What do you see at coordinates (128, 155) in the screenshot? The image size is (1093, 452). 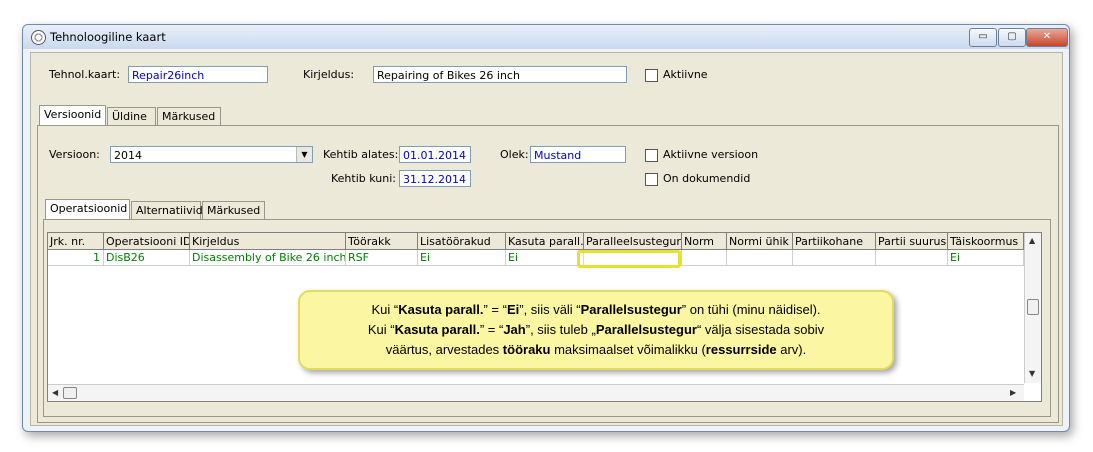 I see `versioon-value: 2014` at bounding box center [128, 155].